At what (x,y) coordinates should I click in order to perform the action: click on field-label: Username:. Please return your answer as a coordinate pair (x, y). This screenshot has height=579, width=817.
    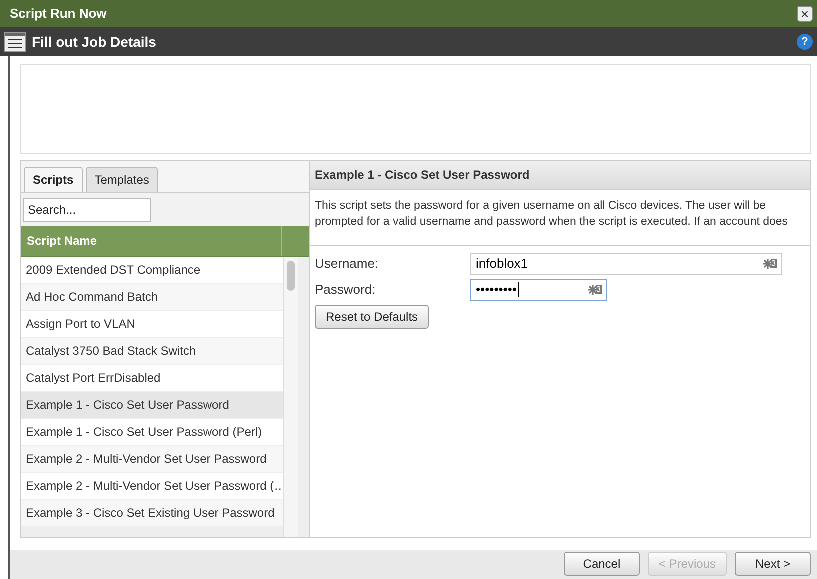
    Looking at the image, I should click on (347, 264).